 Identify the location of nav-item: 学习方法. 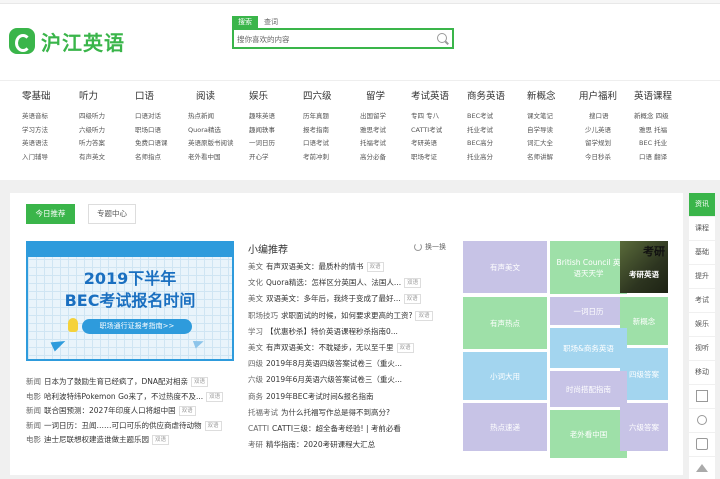
(36, 131).